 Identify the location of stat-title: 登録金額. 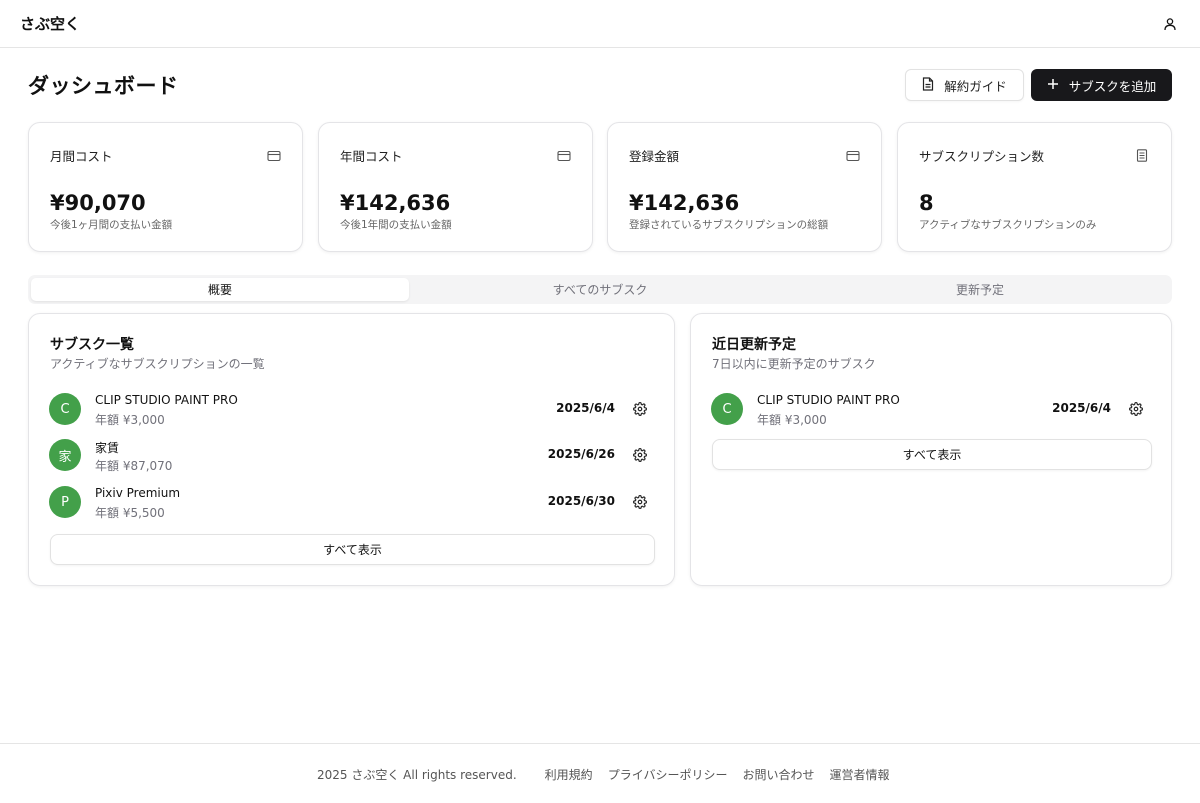
(654, 156).